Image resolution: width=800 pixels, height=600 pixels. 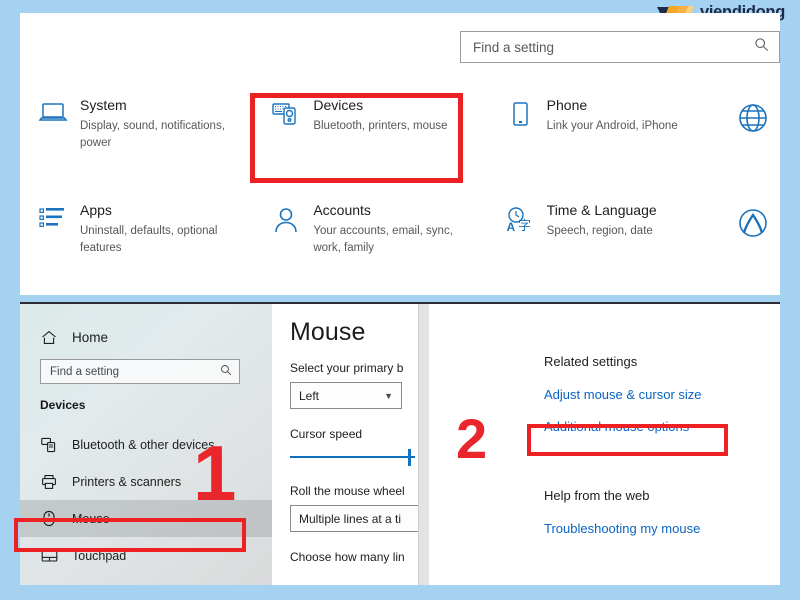 I want to click on sidebar-search, so click(x=140, y=371).